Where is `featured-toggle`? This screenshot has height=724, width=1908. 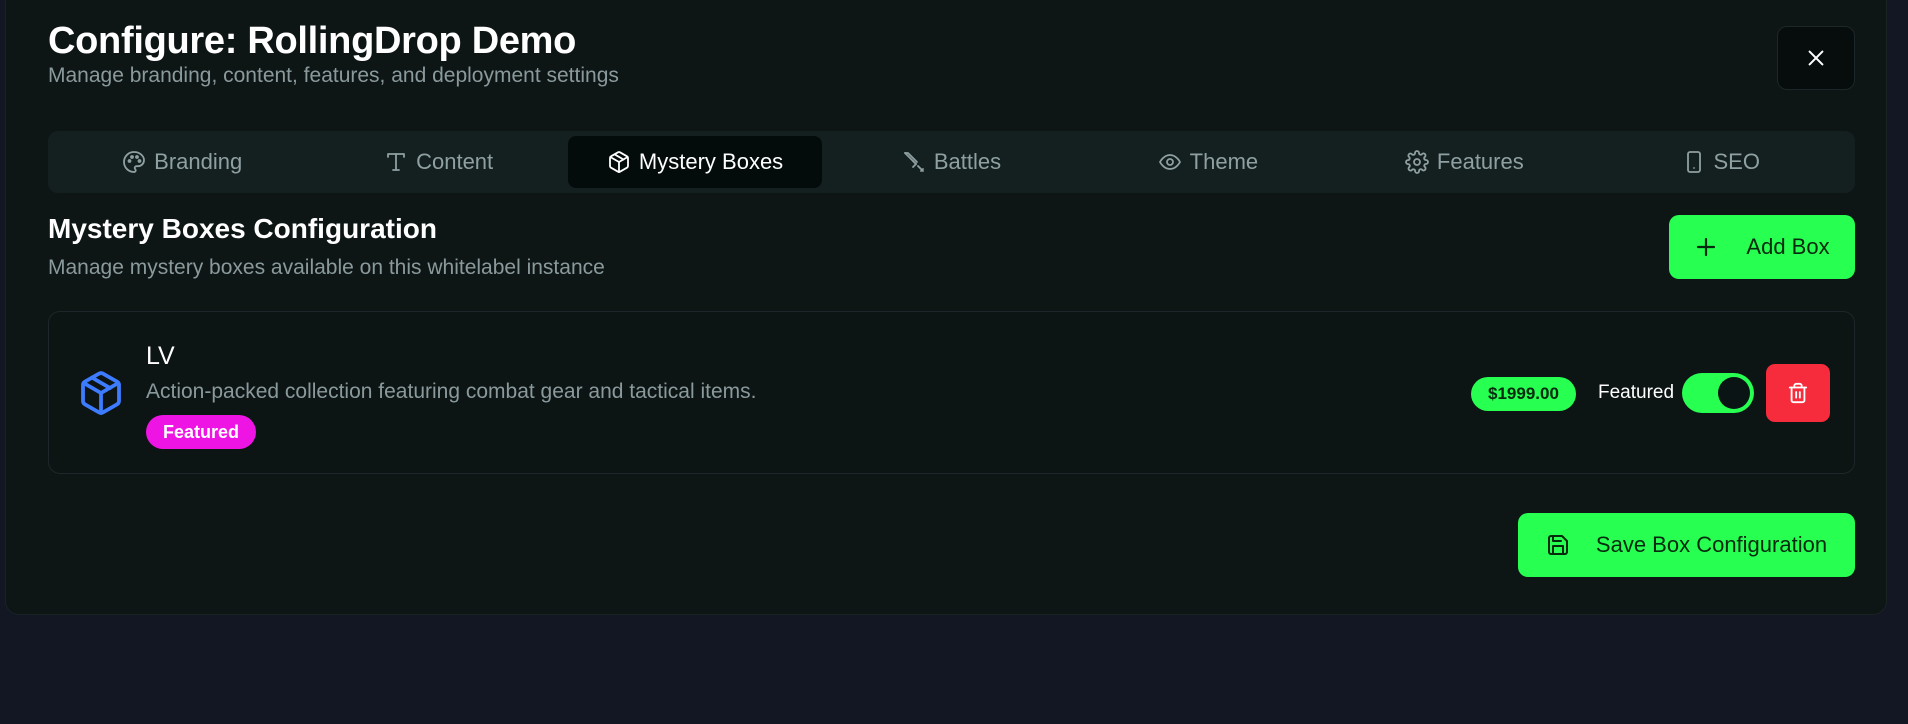 featured-toggle is located at coordinates (1718, 393).